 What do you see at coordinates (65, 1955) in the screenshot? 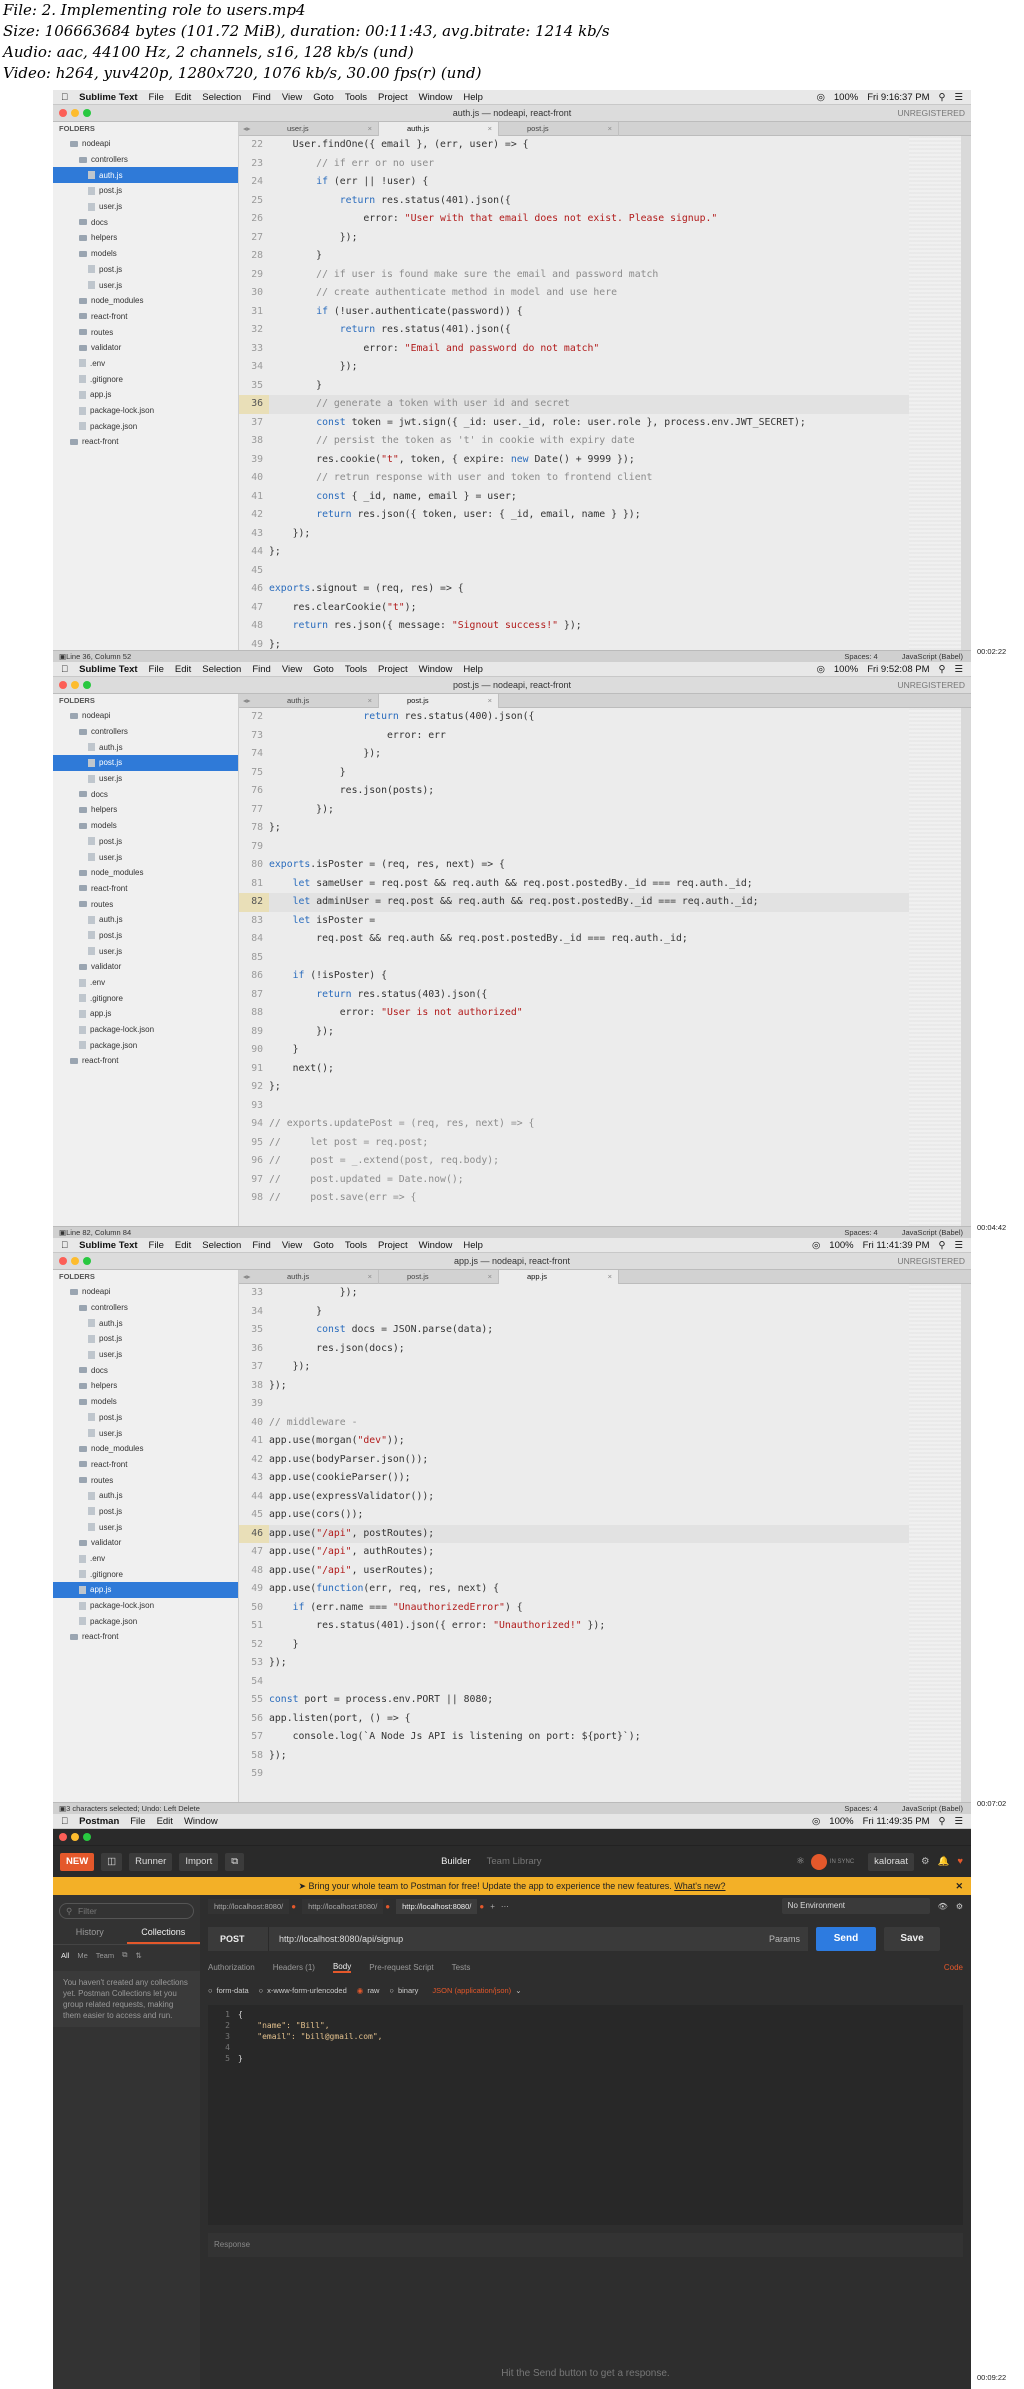
I see `filter-all: All` at bounding box center [65, 1955].